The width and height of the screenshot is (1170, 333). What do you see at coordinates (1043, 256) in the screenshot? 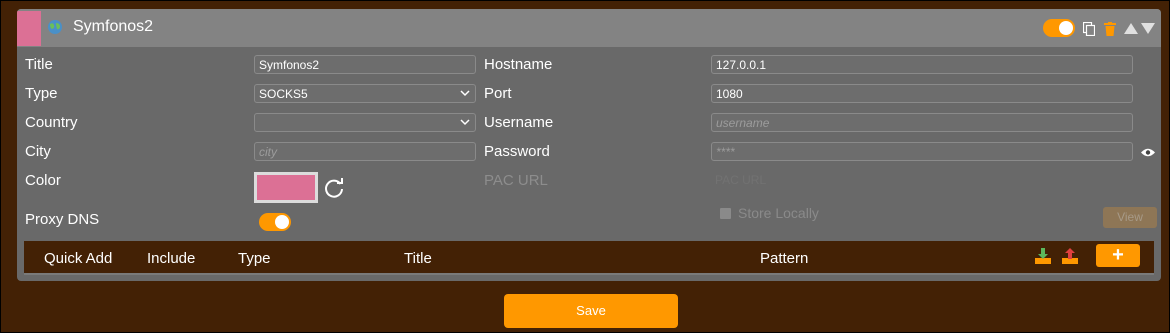
I see `import-icon` at bounding box center [1043, 256].